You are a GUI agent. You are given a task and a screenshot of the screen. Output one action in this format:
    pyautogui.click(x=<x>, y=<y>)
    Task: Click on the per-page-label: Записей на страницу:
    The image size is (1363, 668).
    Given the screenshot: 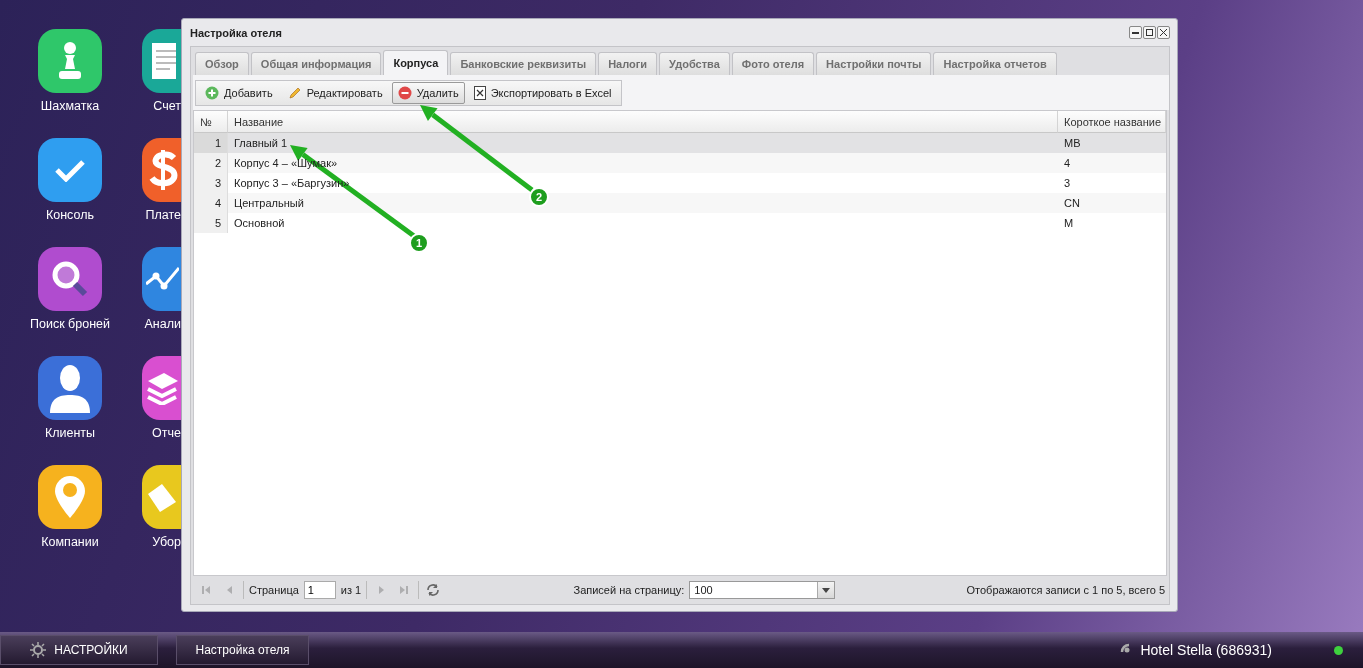 What is the action you would take?
    pyautogui.click(x=629, y=590)
    